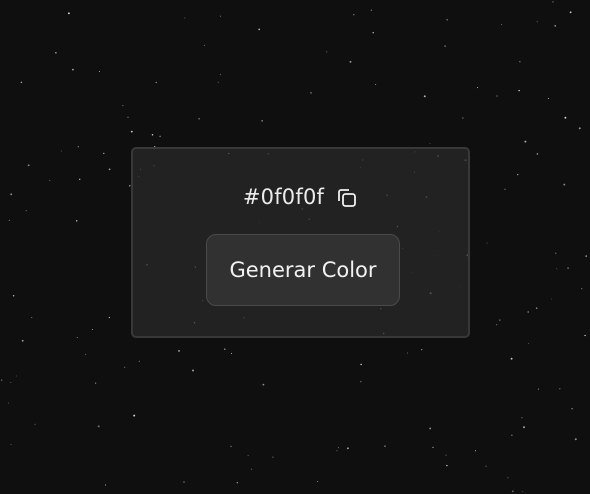  I want to click on hex-color-value: #0f0f0f, so click(283, 197).